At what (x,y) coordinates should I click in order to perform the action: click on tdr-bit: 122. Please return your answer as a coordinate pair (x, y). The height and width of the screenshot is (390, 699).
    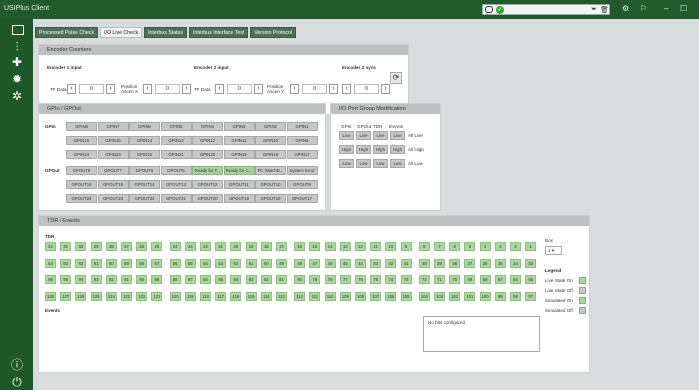
    Looking at the image, I should click on (142, 296).